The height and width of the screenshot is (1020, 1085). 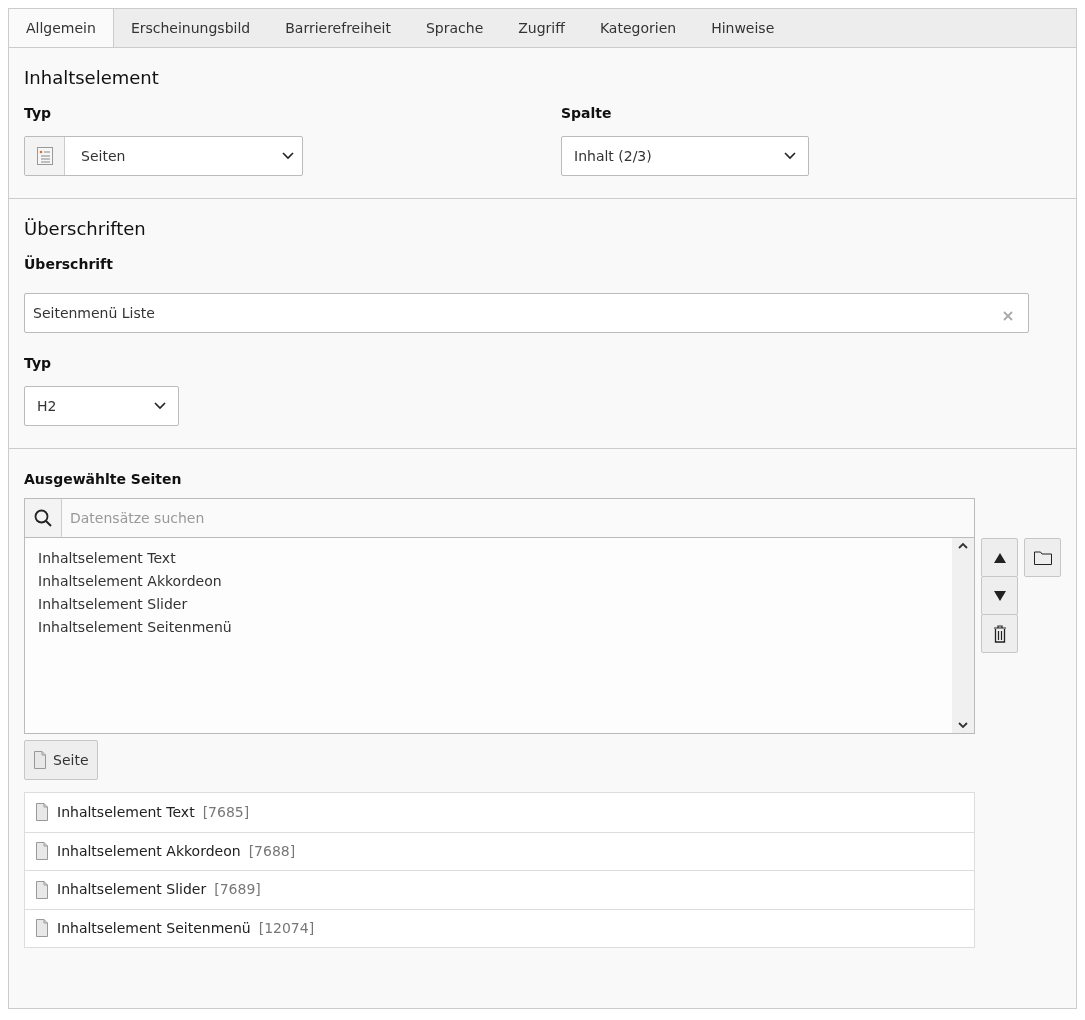 I want to click on add-page-button: Seite, so click(x=61, y=760).